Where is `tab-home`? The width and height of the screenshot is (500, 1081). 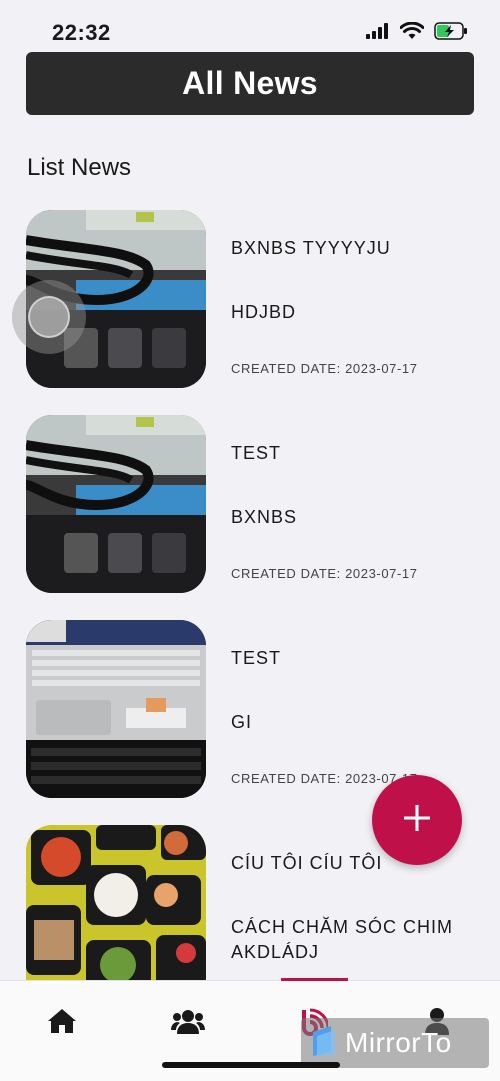 tab-home is located at coordinates (62, 1023).